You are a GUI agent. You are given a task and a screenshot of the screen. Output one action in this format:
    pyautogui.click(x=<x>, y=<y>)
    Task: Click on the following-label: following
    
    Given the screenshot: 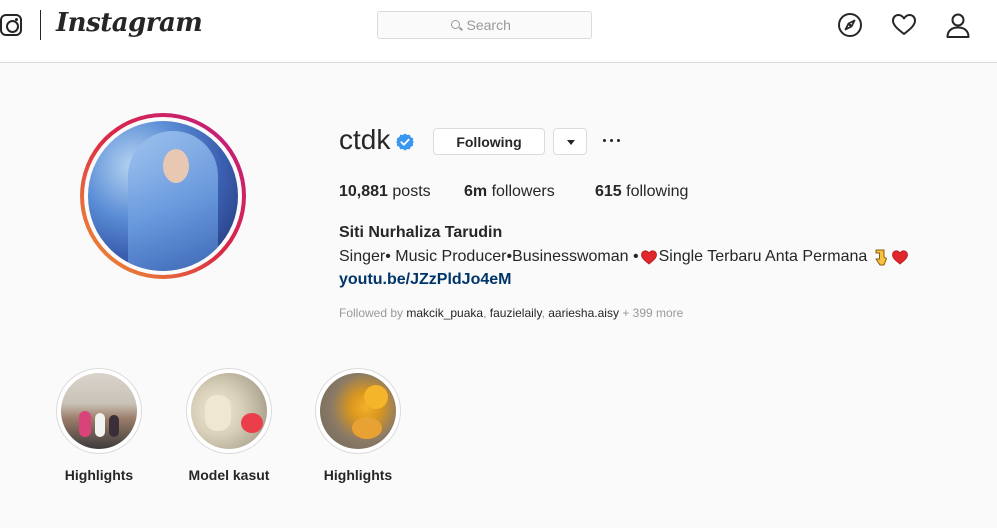 What is the action you would take?
    pyautogui.click(x=657, y=191)
    